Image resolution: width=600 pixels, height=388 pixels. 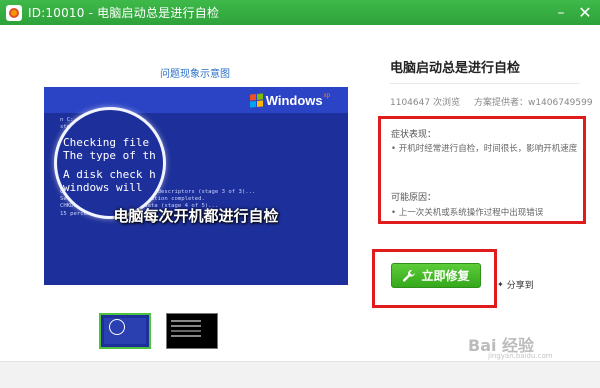 I want to click on cause-item: • 上一次关机或系统操作过程中出现错误, so click(x=467, y=213).